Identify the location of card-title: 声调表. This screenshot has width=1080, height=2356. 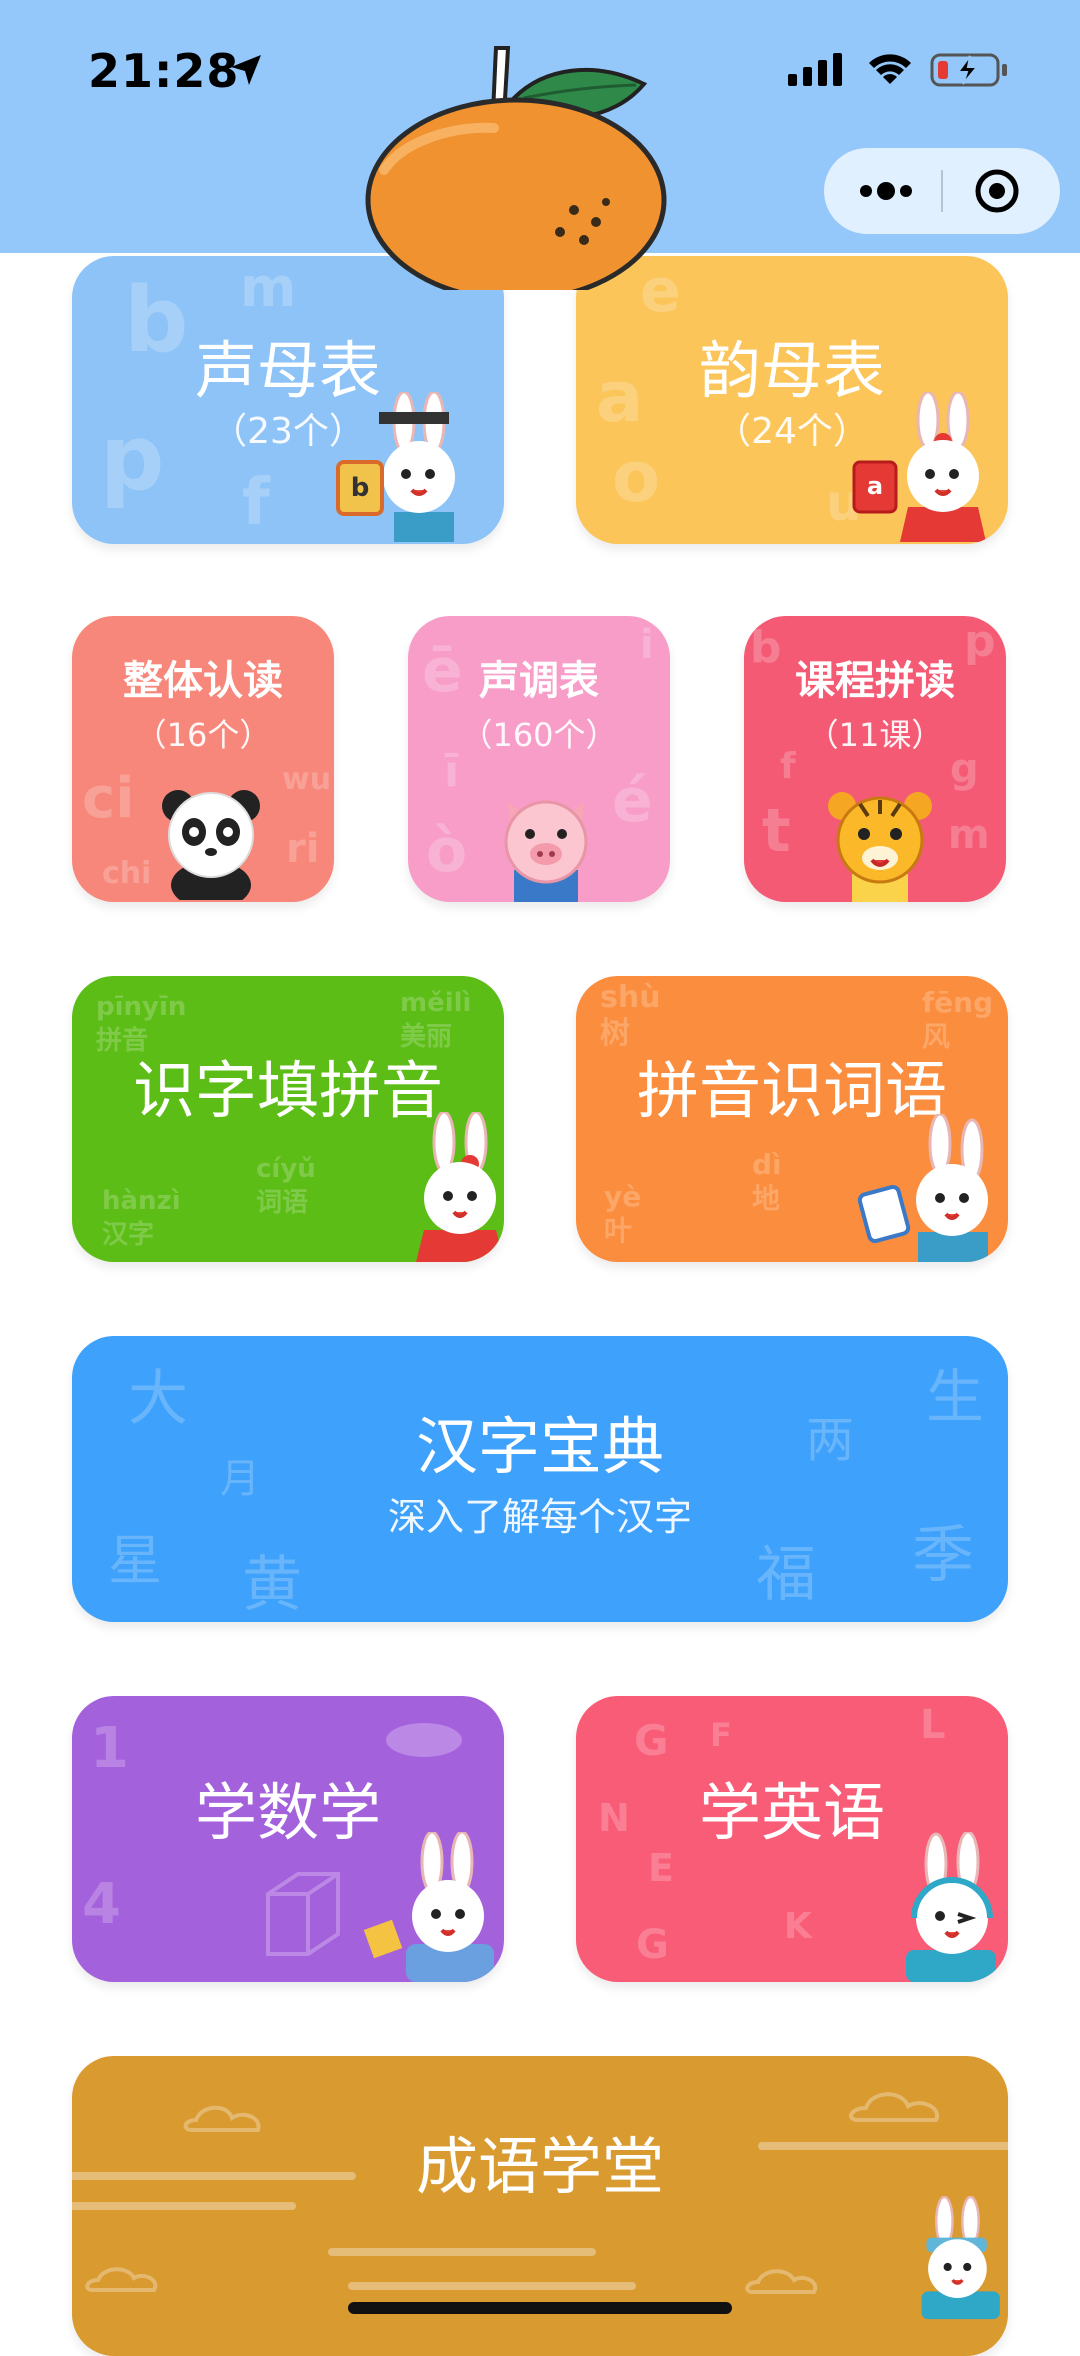
(539, 681).